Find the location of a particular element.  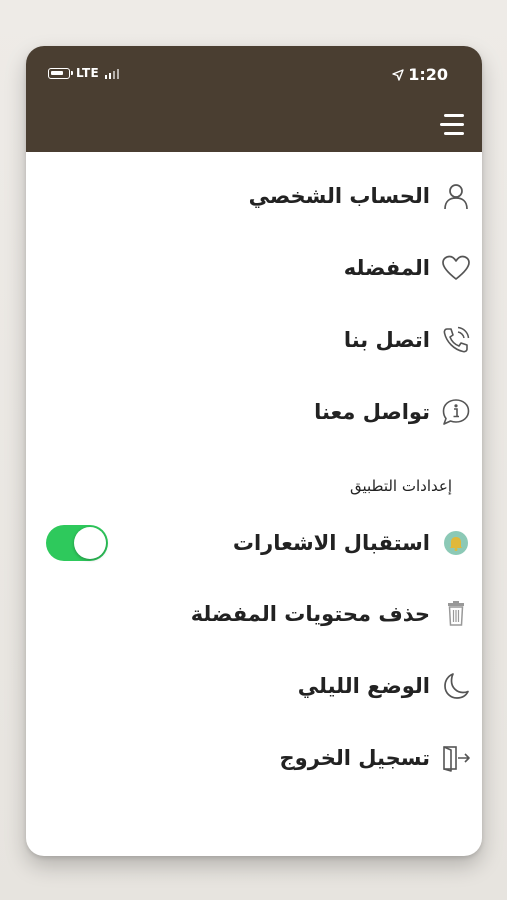

bell-icon is located at coordinates (456, 543).